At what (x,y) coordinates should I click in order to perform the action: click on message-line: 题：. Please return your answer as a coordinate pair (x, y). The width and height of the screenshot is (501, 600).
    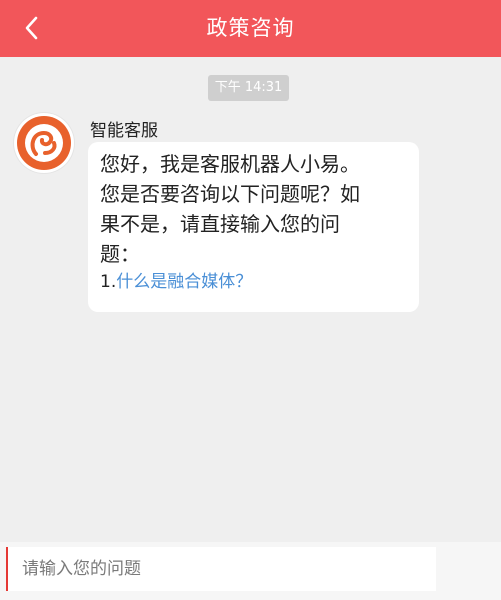
    Looking at the image, I should click on (120, 254).